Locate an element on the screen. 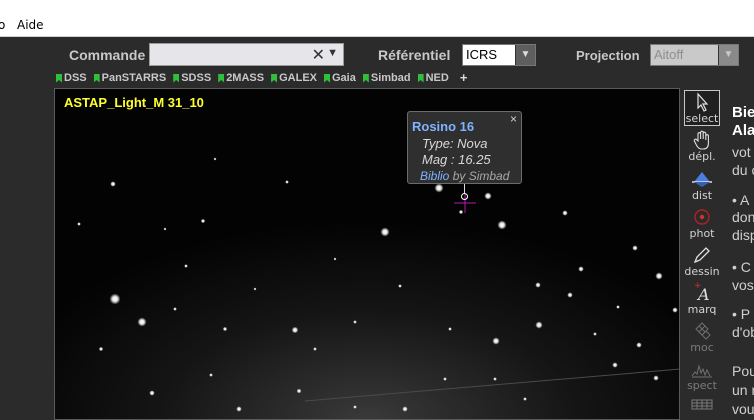 The width and height of the screenshot is (754, 420). info-text: vot is located at coordinates (741, 152).